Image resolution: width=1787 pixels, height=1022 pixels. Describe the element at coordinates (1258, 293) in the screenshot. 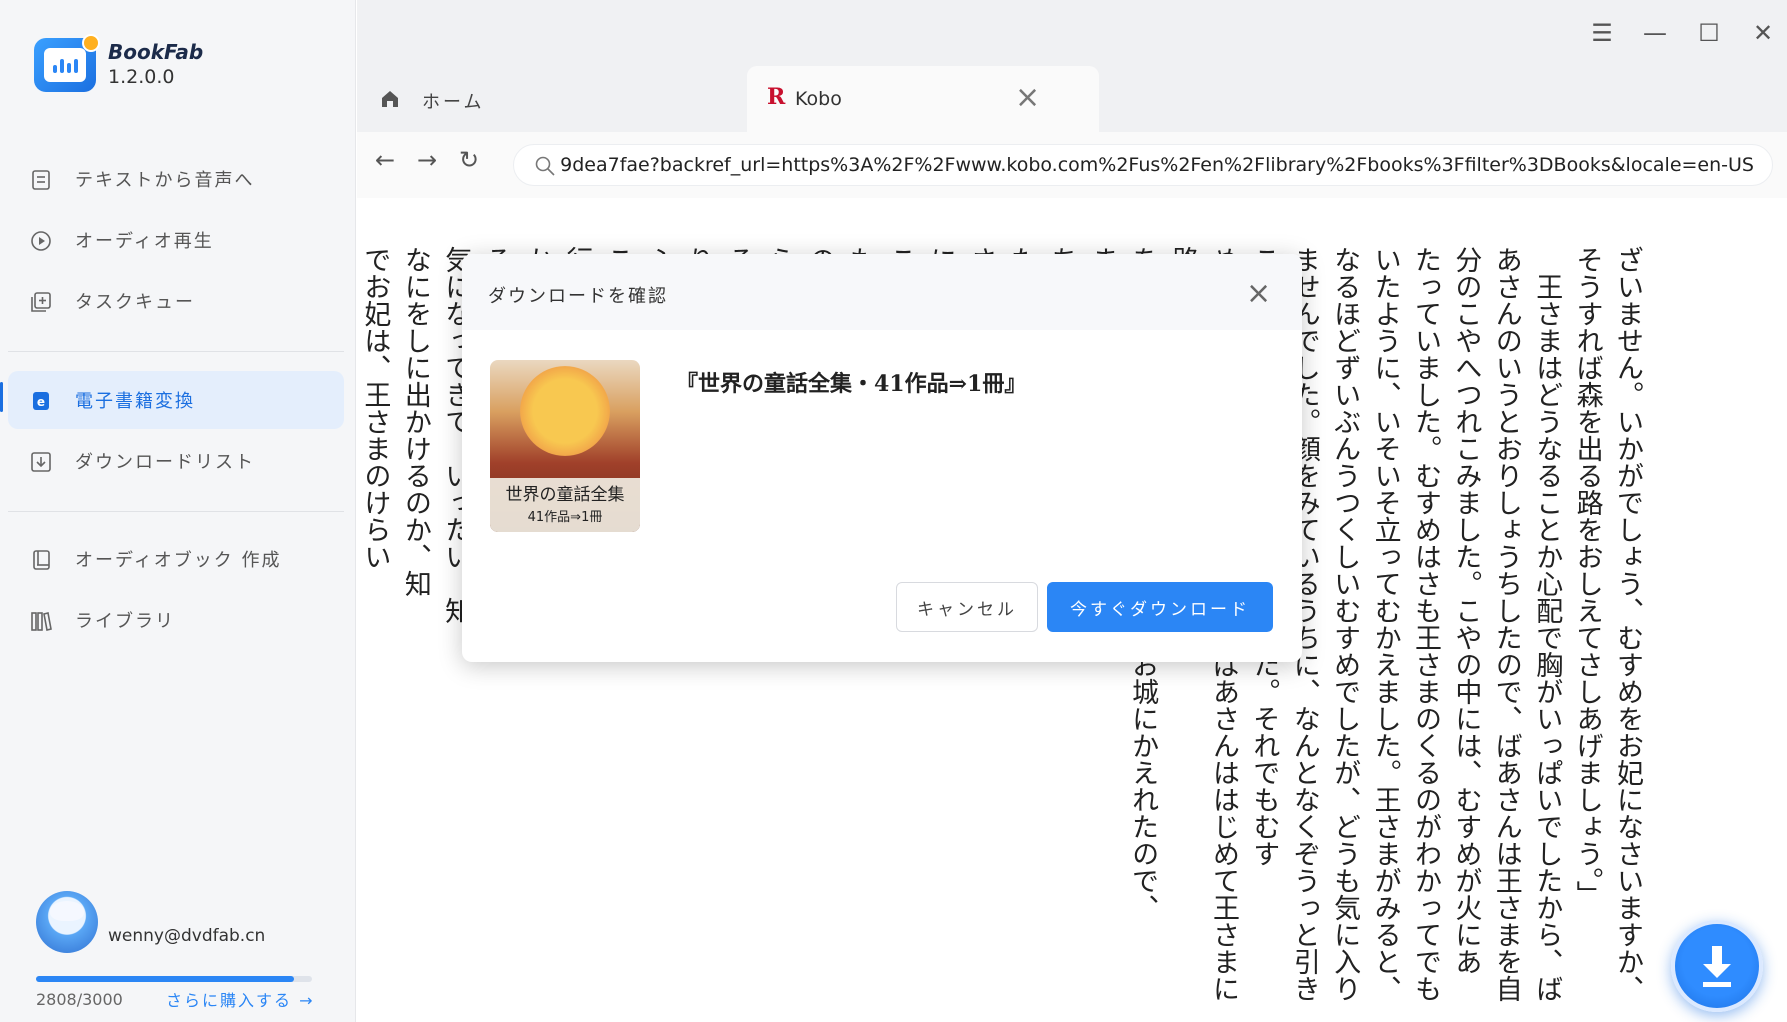

I see `close-icon: ×` at that location.